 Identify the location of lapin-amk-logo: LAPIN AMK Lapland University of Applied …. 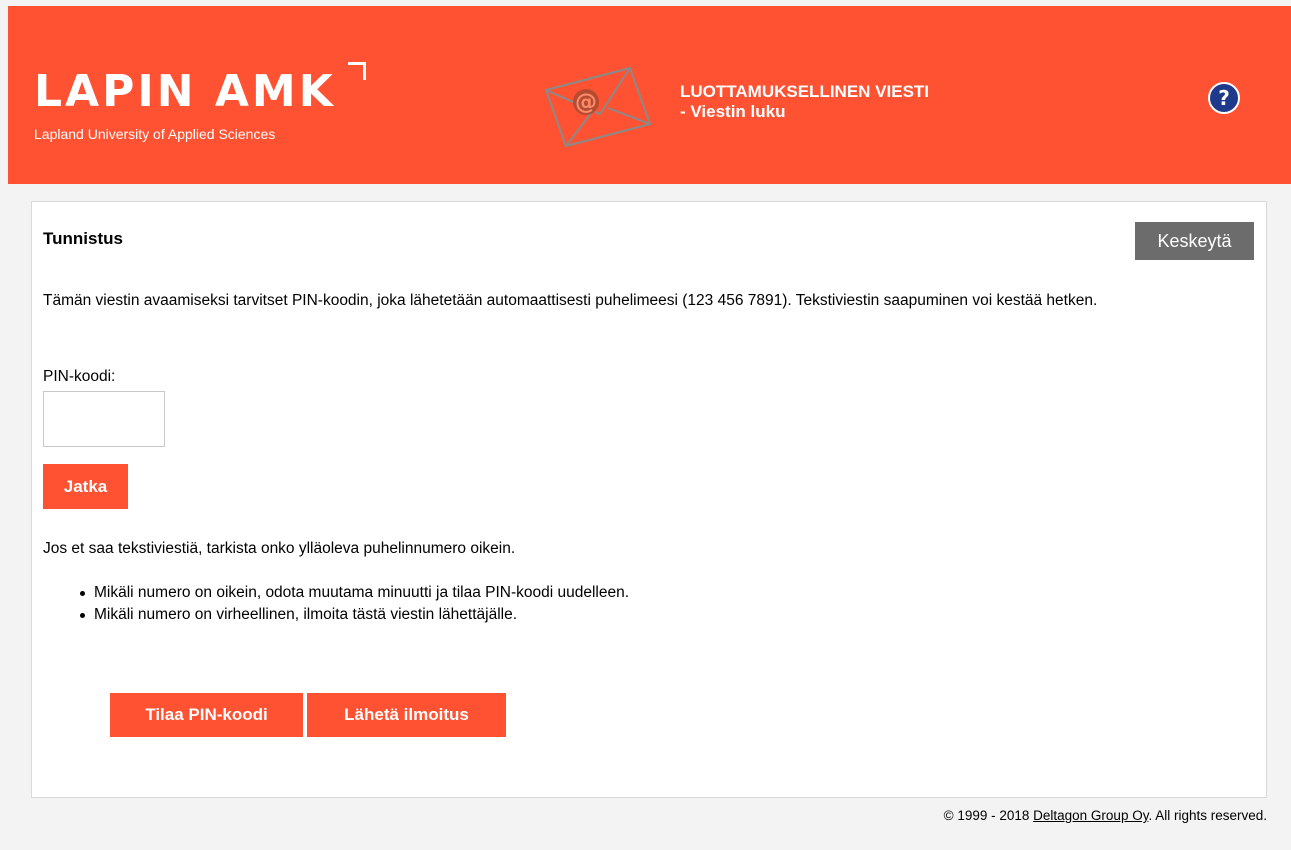
(200, 102).